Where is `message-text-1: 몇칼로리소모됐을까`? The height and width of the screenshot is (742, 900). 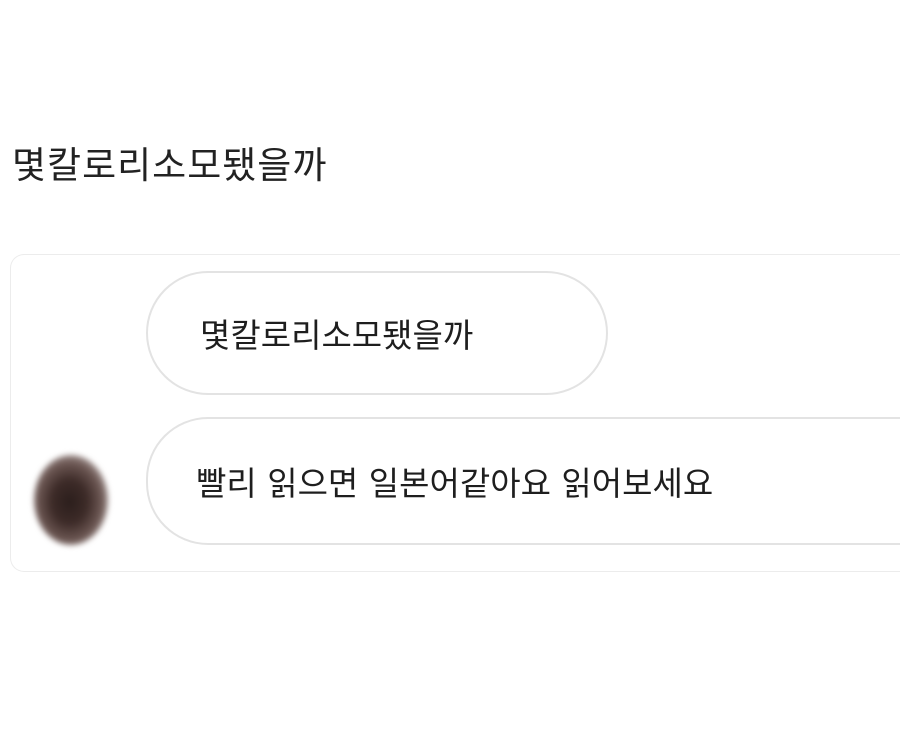
message-text-1: 몇칼로리소모됐을까 is located at coordinates (337, 335).